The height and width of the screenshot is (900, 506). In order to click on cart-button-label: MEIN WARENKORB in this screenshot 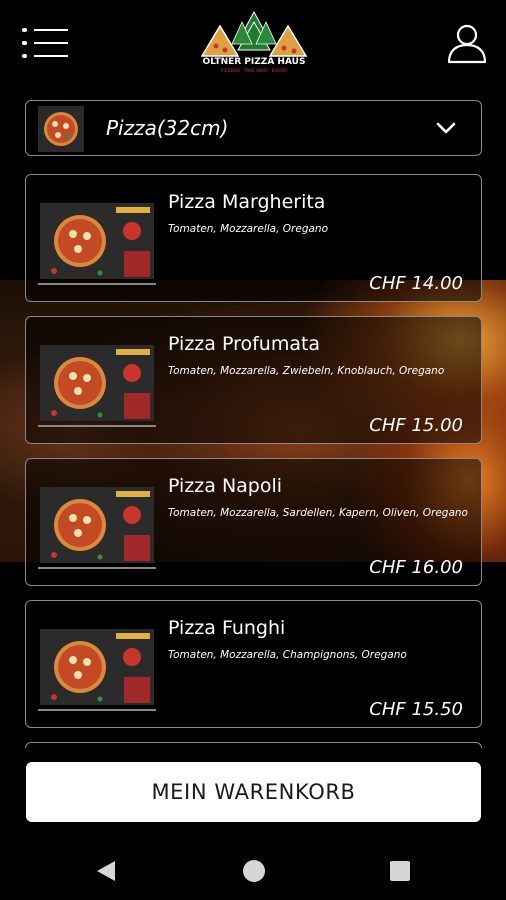, I will do `click(253, 792)`.